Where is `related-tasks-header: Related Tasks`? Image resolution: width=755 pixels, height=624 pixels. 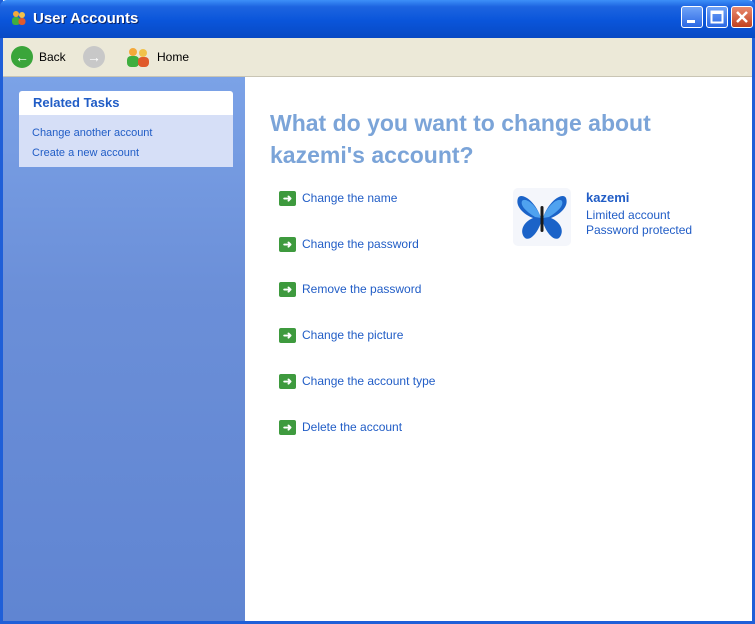
related-tasks-header: Related Tasks is located at coordinates (126, 103).